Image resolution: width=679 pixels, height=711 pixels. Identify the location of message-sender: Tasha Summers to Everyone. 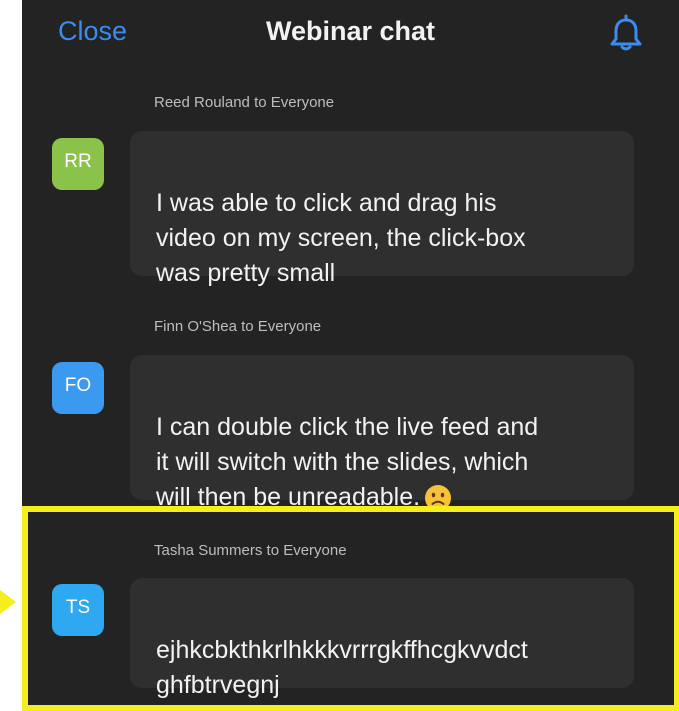
(250, 550).